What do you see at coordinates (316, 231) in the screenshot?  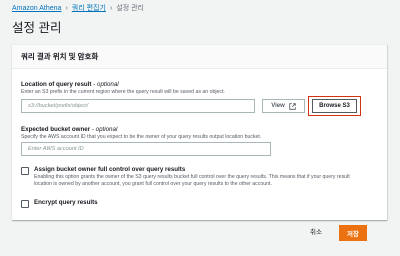 I see `cancel-button: 취소` at bounding box center [316, 231].